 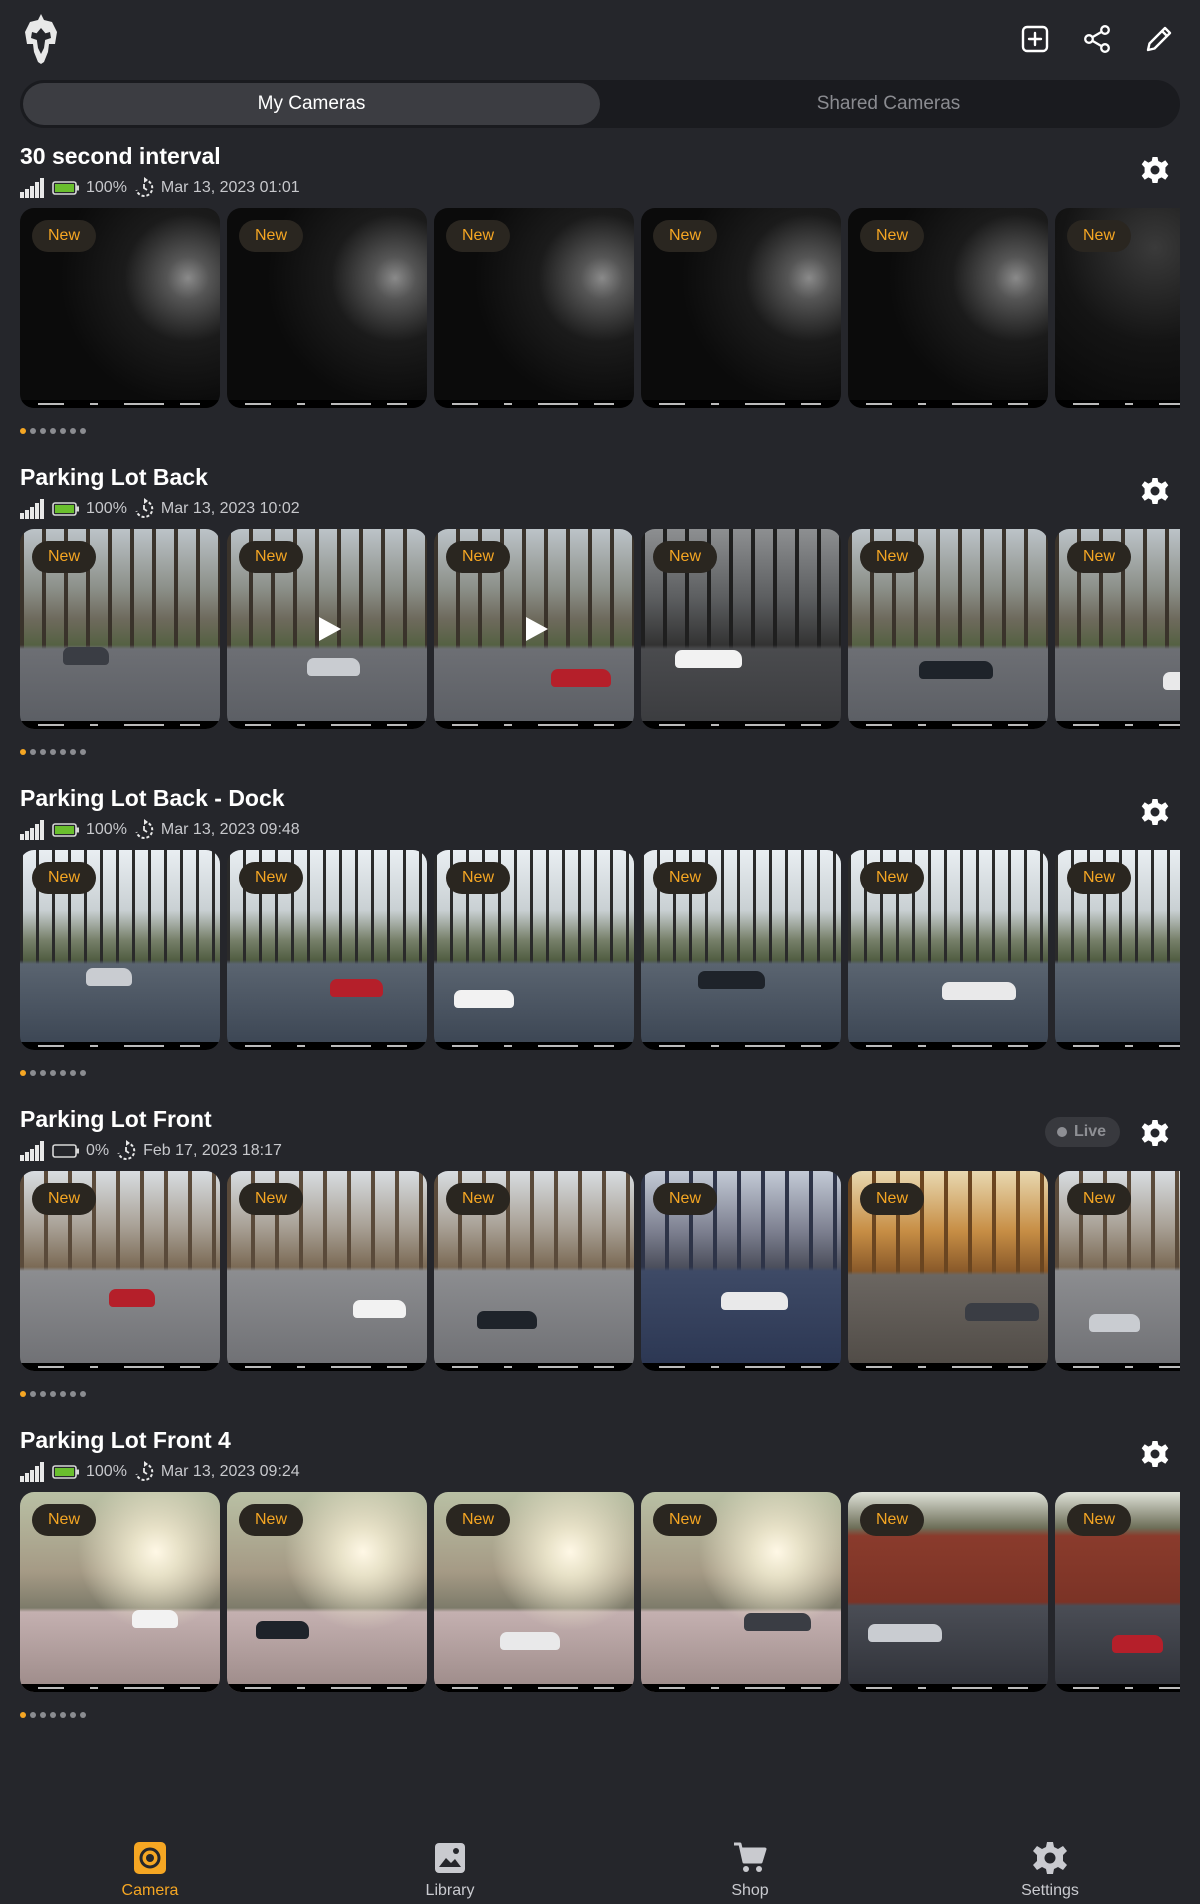 I want to click on add-square-icon, so click(x=1035, y=39).